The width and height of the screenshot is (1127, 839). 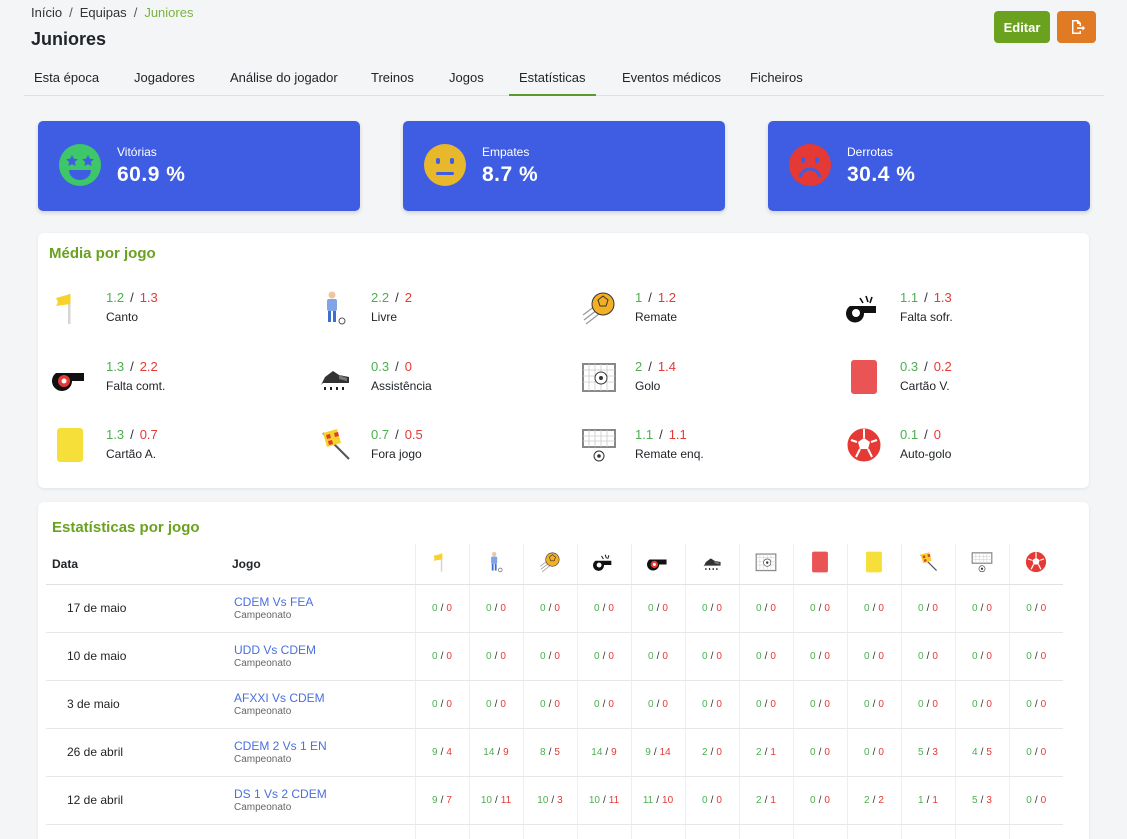 What do you see at coordinates (324, 794) in the screenshot?
I see `game-link: DS 1 Vs 2 CDEM` at bounding box center [324, 794].